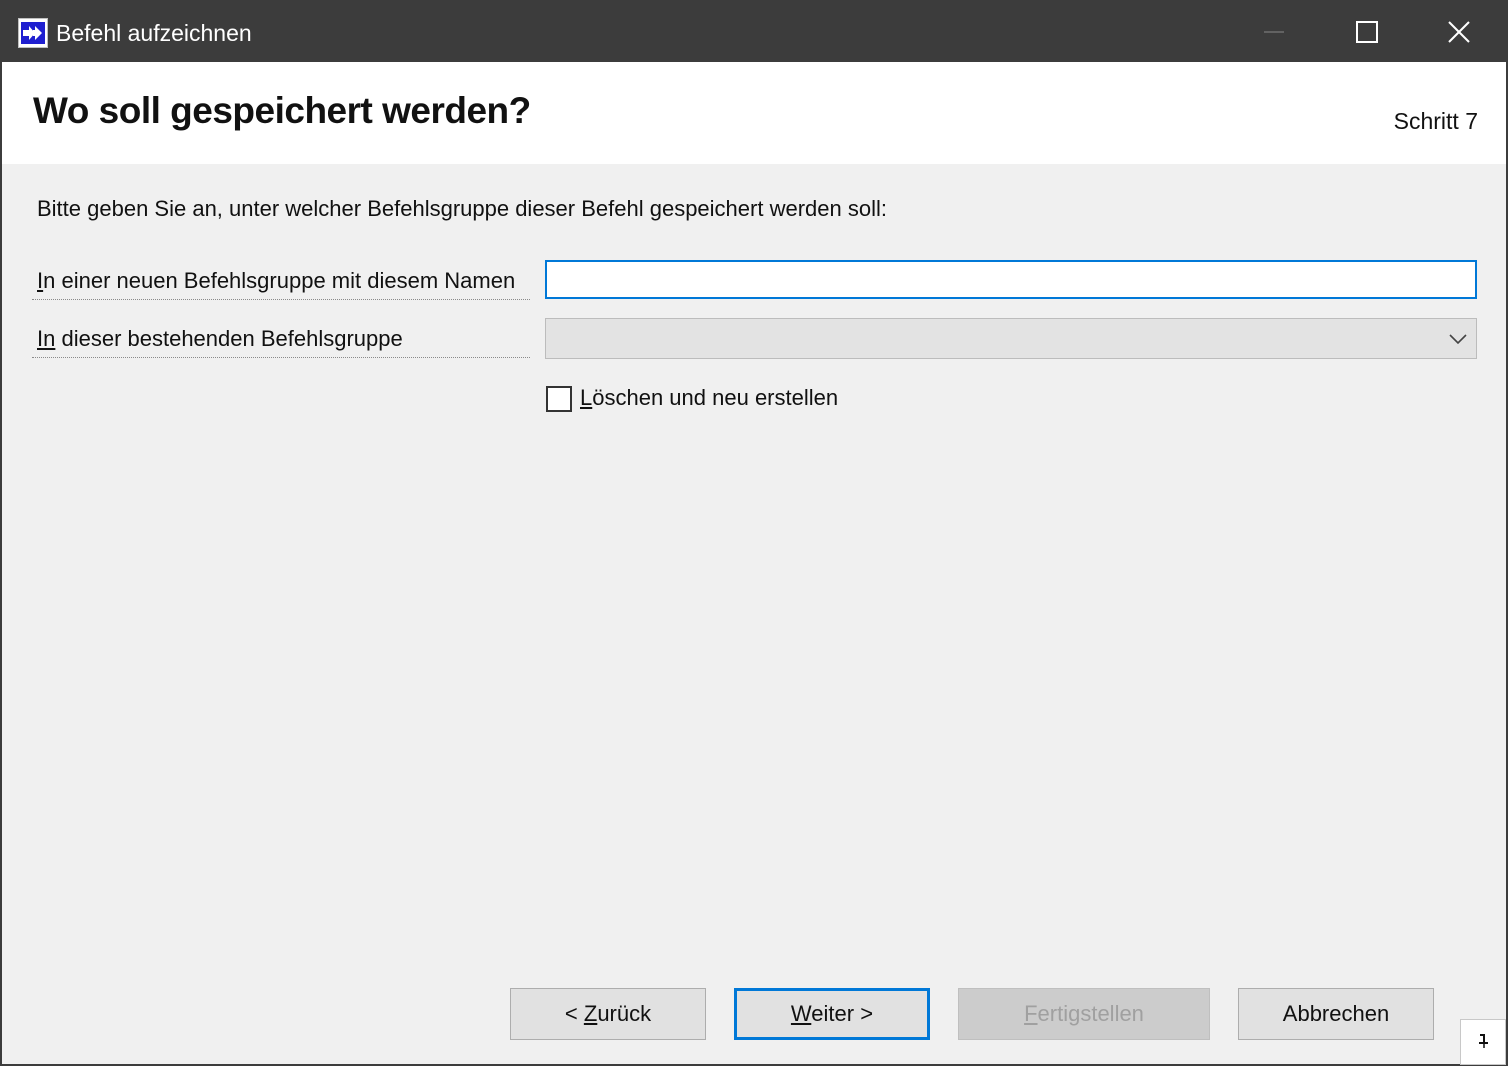 The width and height of the screenshot is (1508, 1066). I want to click on page-title: Wo soll gespeichert werden?, so click(282, 110).